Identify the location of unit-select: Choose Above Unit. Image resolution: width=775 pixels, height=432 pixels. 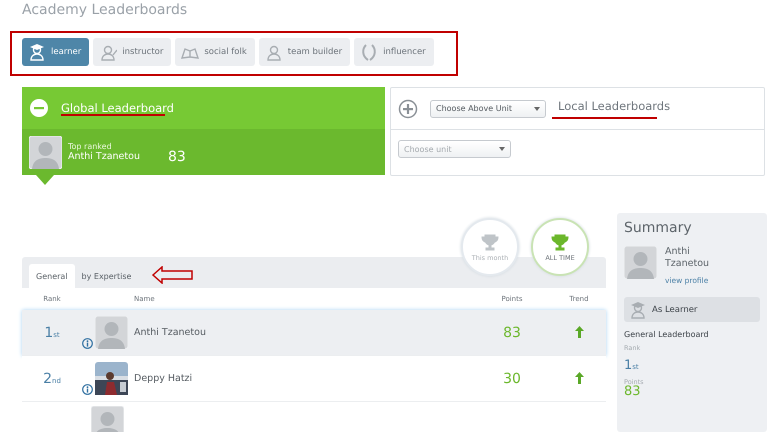
(488, 109).